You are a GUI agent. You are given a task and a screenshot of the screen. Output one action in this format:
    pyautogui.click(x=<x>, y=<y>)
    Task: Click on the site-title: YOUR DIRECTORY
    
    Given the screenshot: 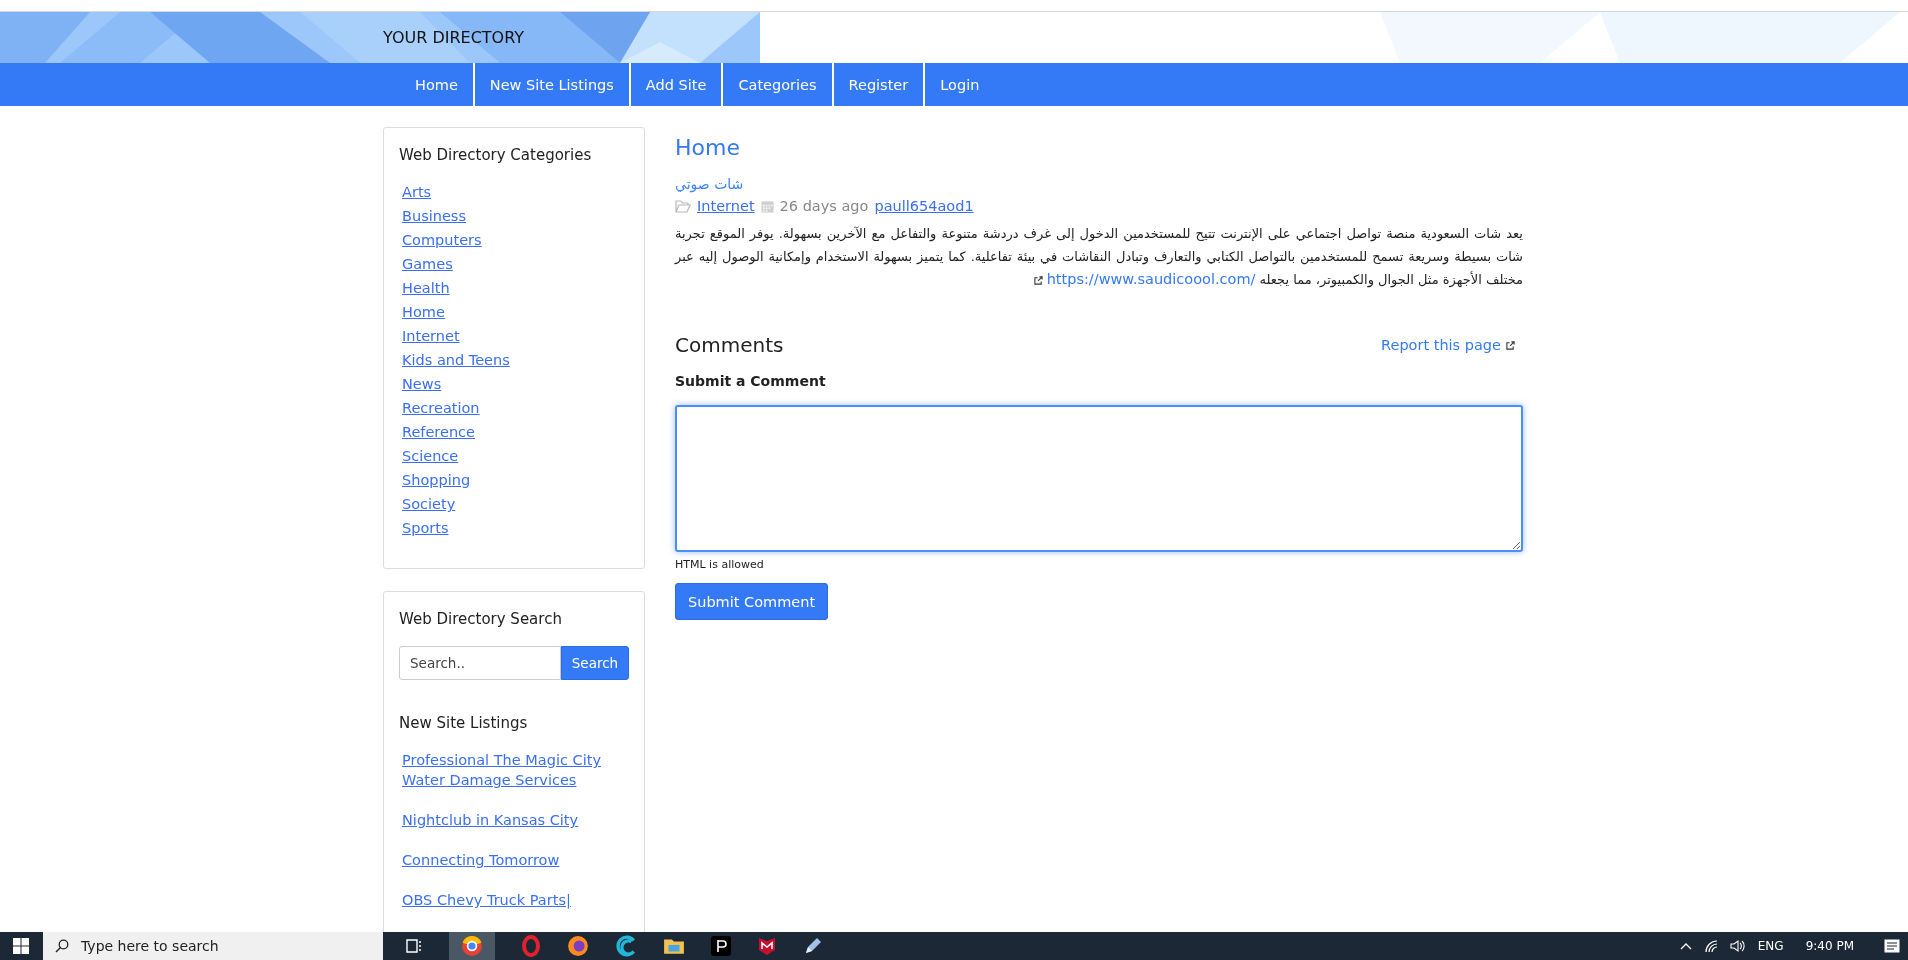 What is the action you would take?
    pyautogui.click(x=454, y=37)
    